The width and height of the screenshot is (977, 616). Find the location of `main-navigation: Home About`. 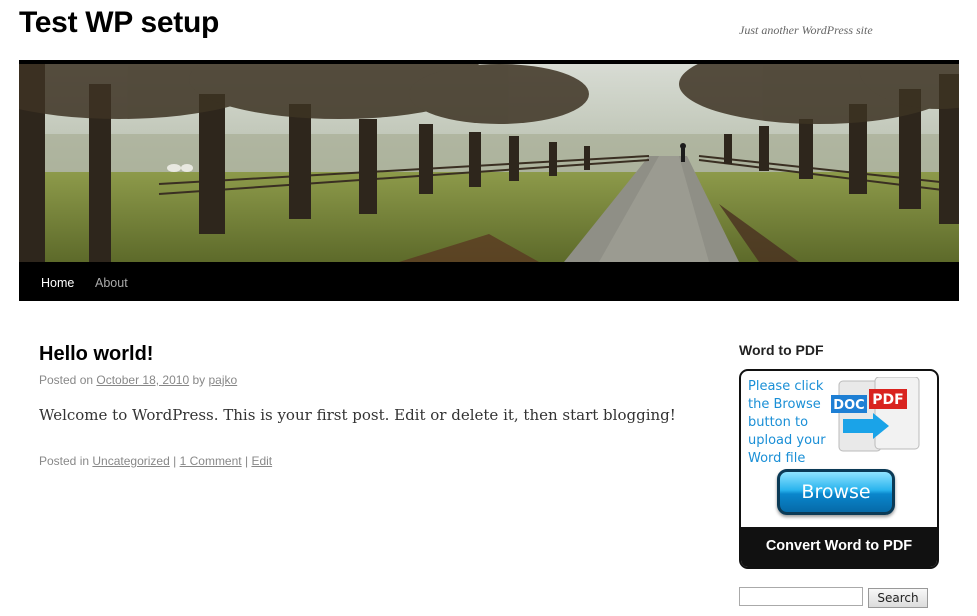

main-navigation: Home About is located at coordinates (489, 281).